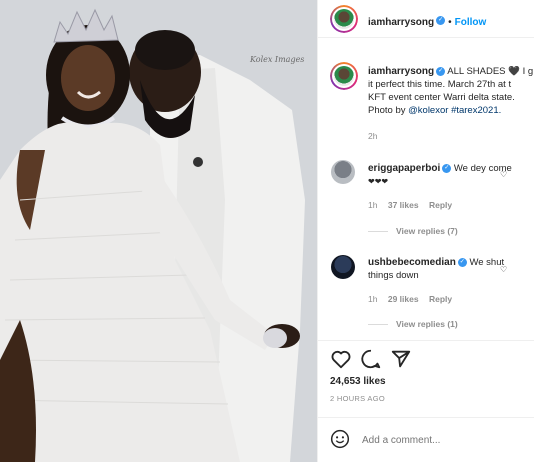 The width and height of the screenshot is (534, 462). What do you see at coordinates (341, 359) in the screenshot?
I see `heart-icon` at bounding box center [341, 359].